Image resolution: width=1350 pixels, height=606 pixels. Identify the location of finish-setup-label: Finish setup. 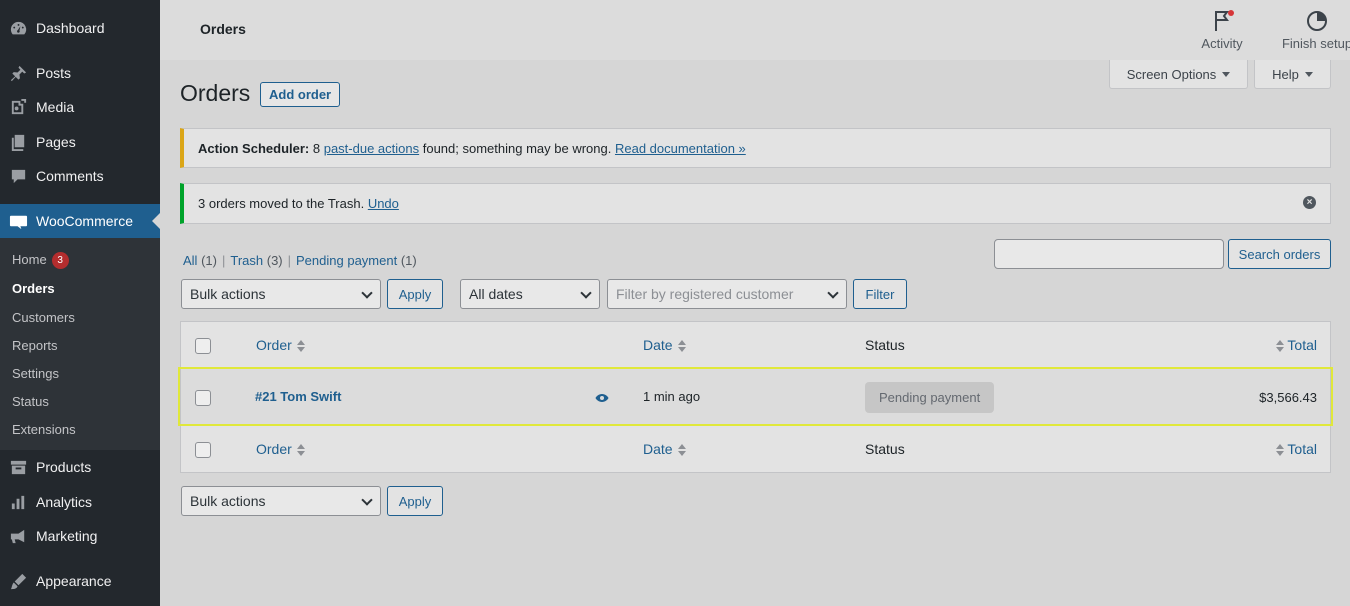
(1315, 43).